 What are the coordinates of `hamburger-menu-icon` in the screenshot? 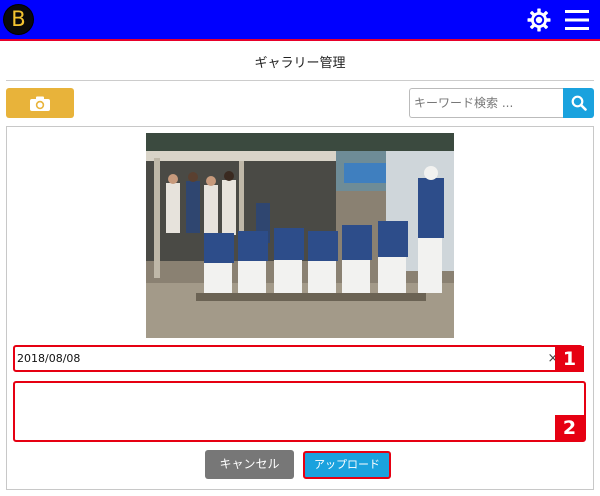 It's located at (577, 20).